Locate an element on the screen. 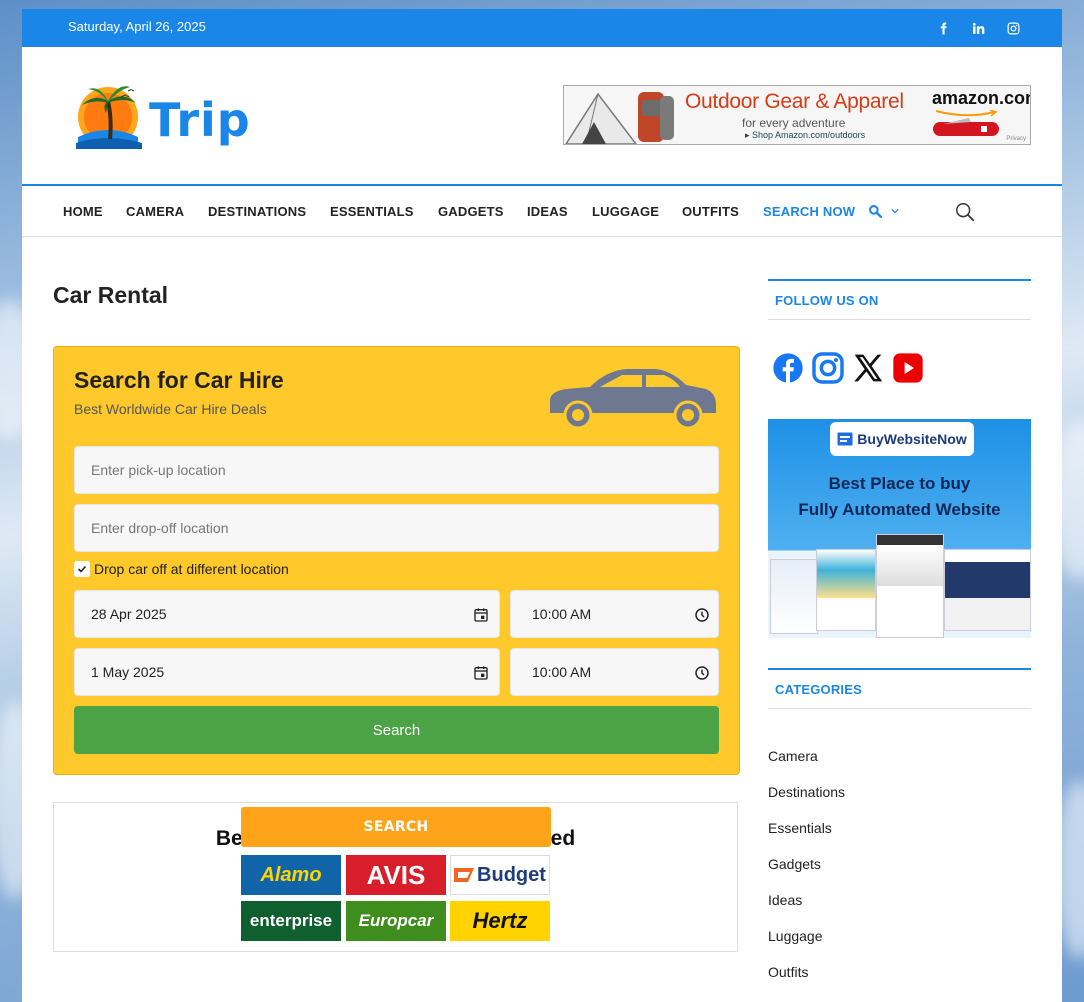 The height and width of the screenshot is (1002, 1084). palm-sun-icon is located at coordinates (109, 117).